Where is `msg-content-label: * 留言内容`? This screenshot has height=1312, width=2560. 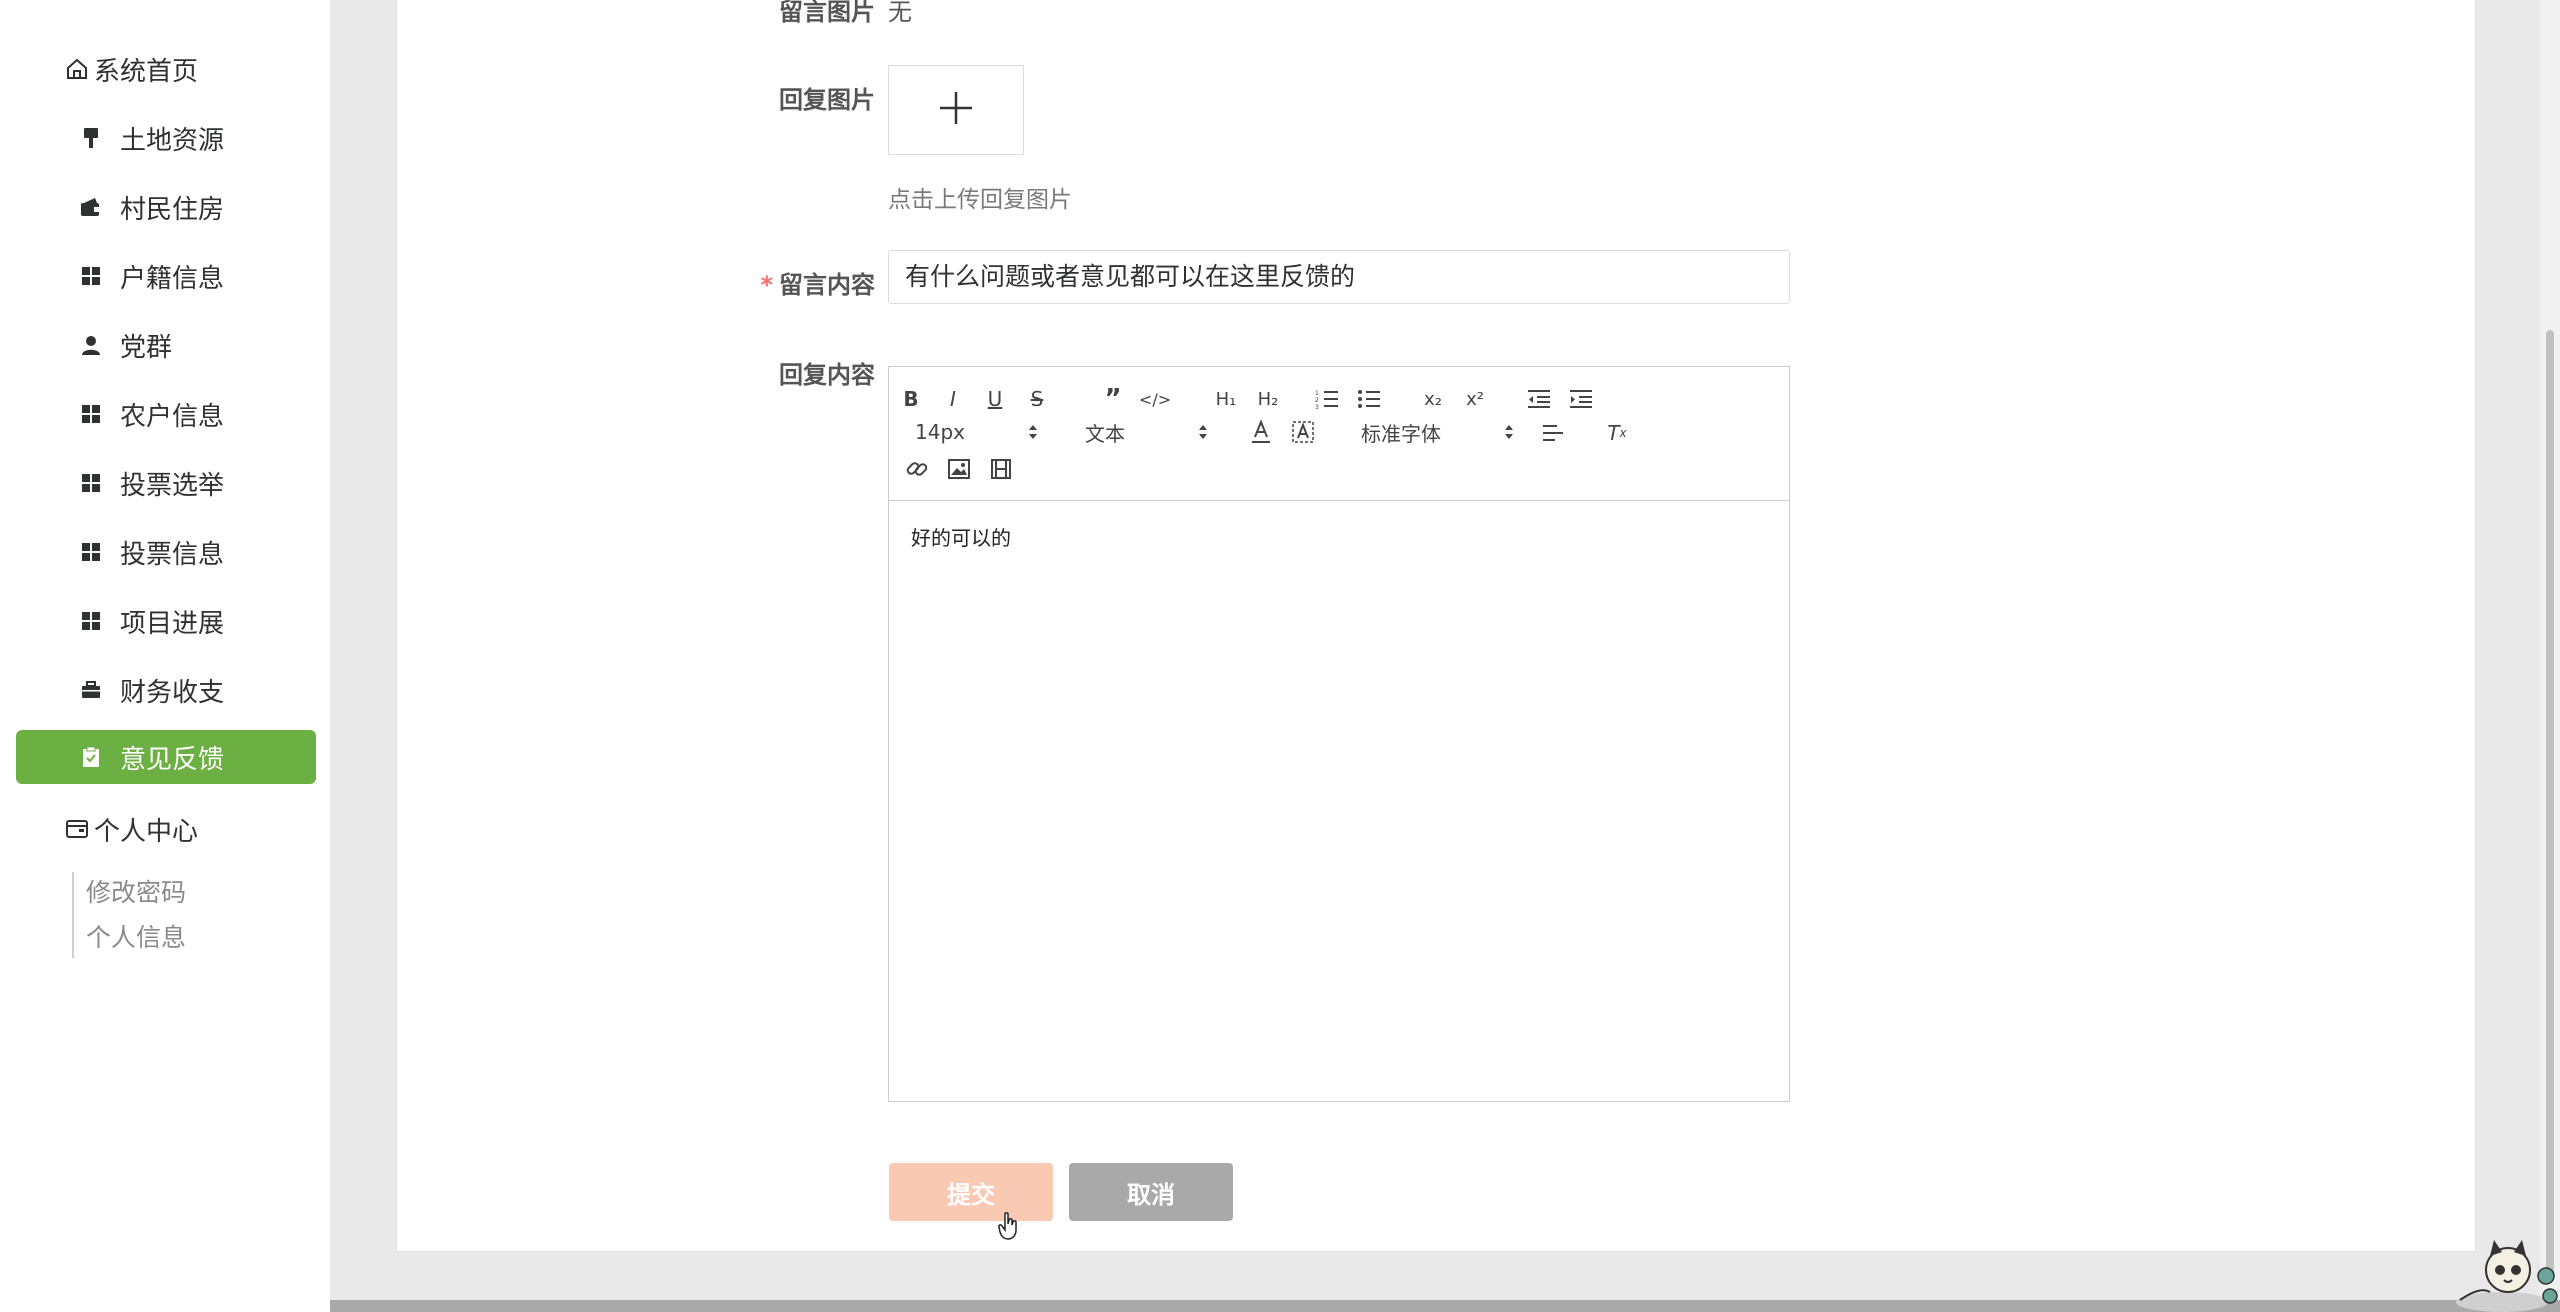
msg-content-label: * 留言内容 is located at coordinates (807, 282).